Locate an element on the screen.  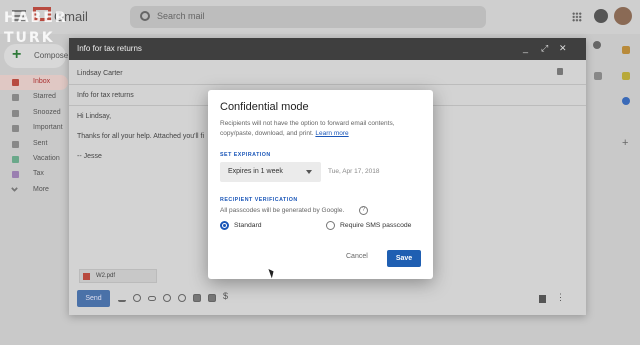
sidebar-item-label: Important is located at coordinates (48, 128).